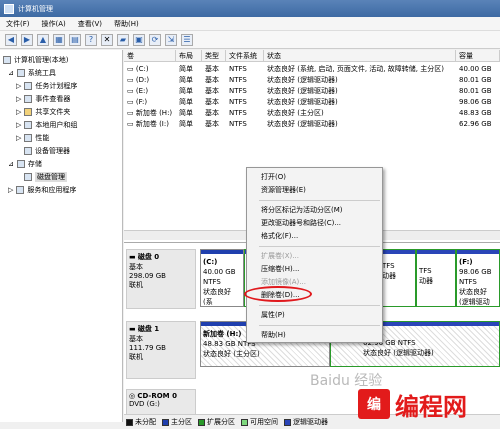 This screenshot has height=429, width=500. I want to click on table-cell: 40.00 GB, so click(478, 69).